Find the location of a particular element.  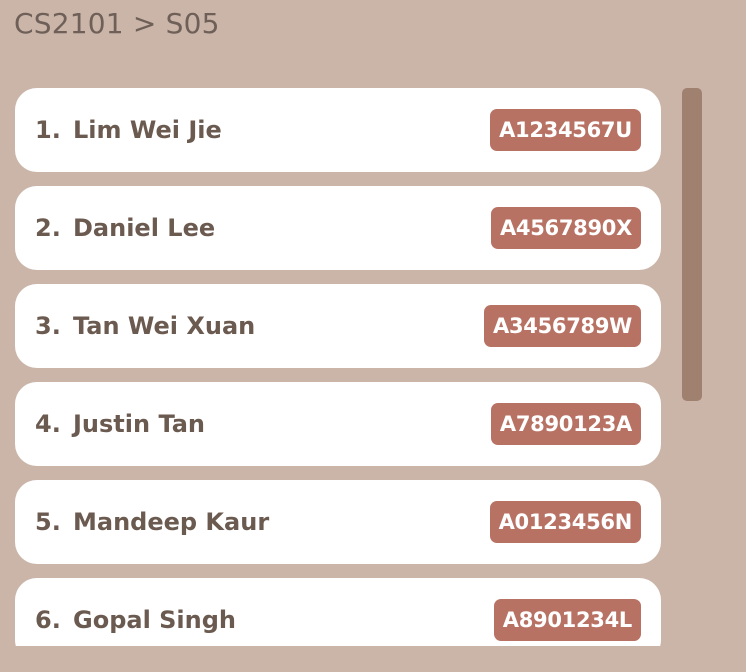

scrollbar is located at coordinates (692, 367).